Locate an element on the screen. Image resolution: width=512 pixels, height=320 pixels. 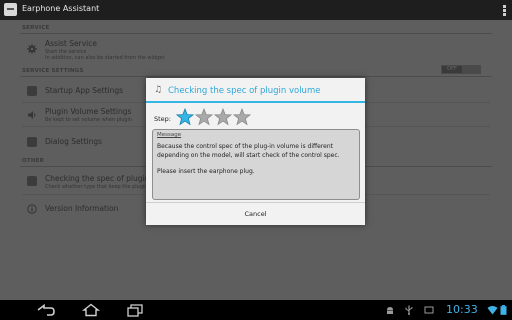
section-header-service-settings: SERVICE SETTINGS is located at coordinates (53, 71).